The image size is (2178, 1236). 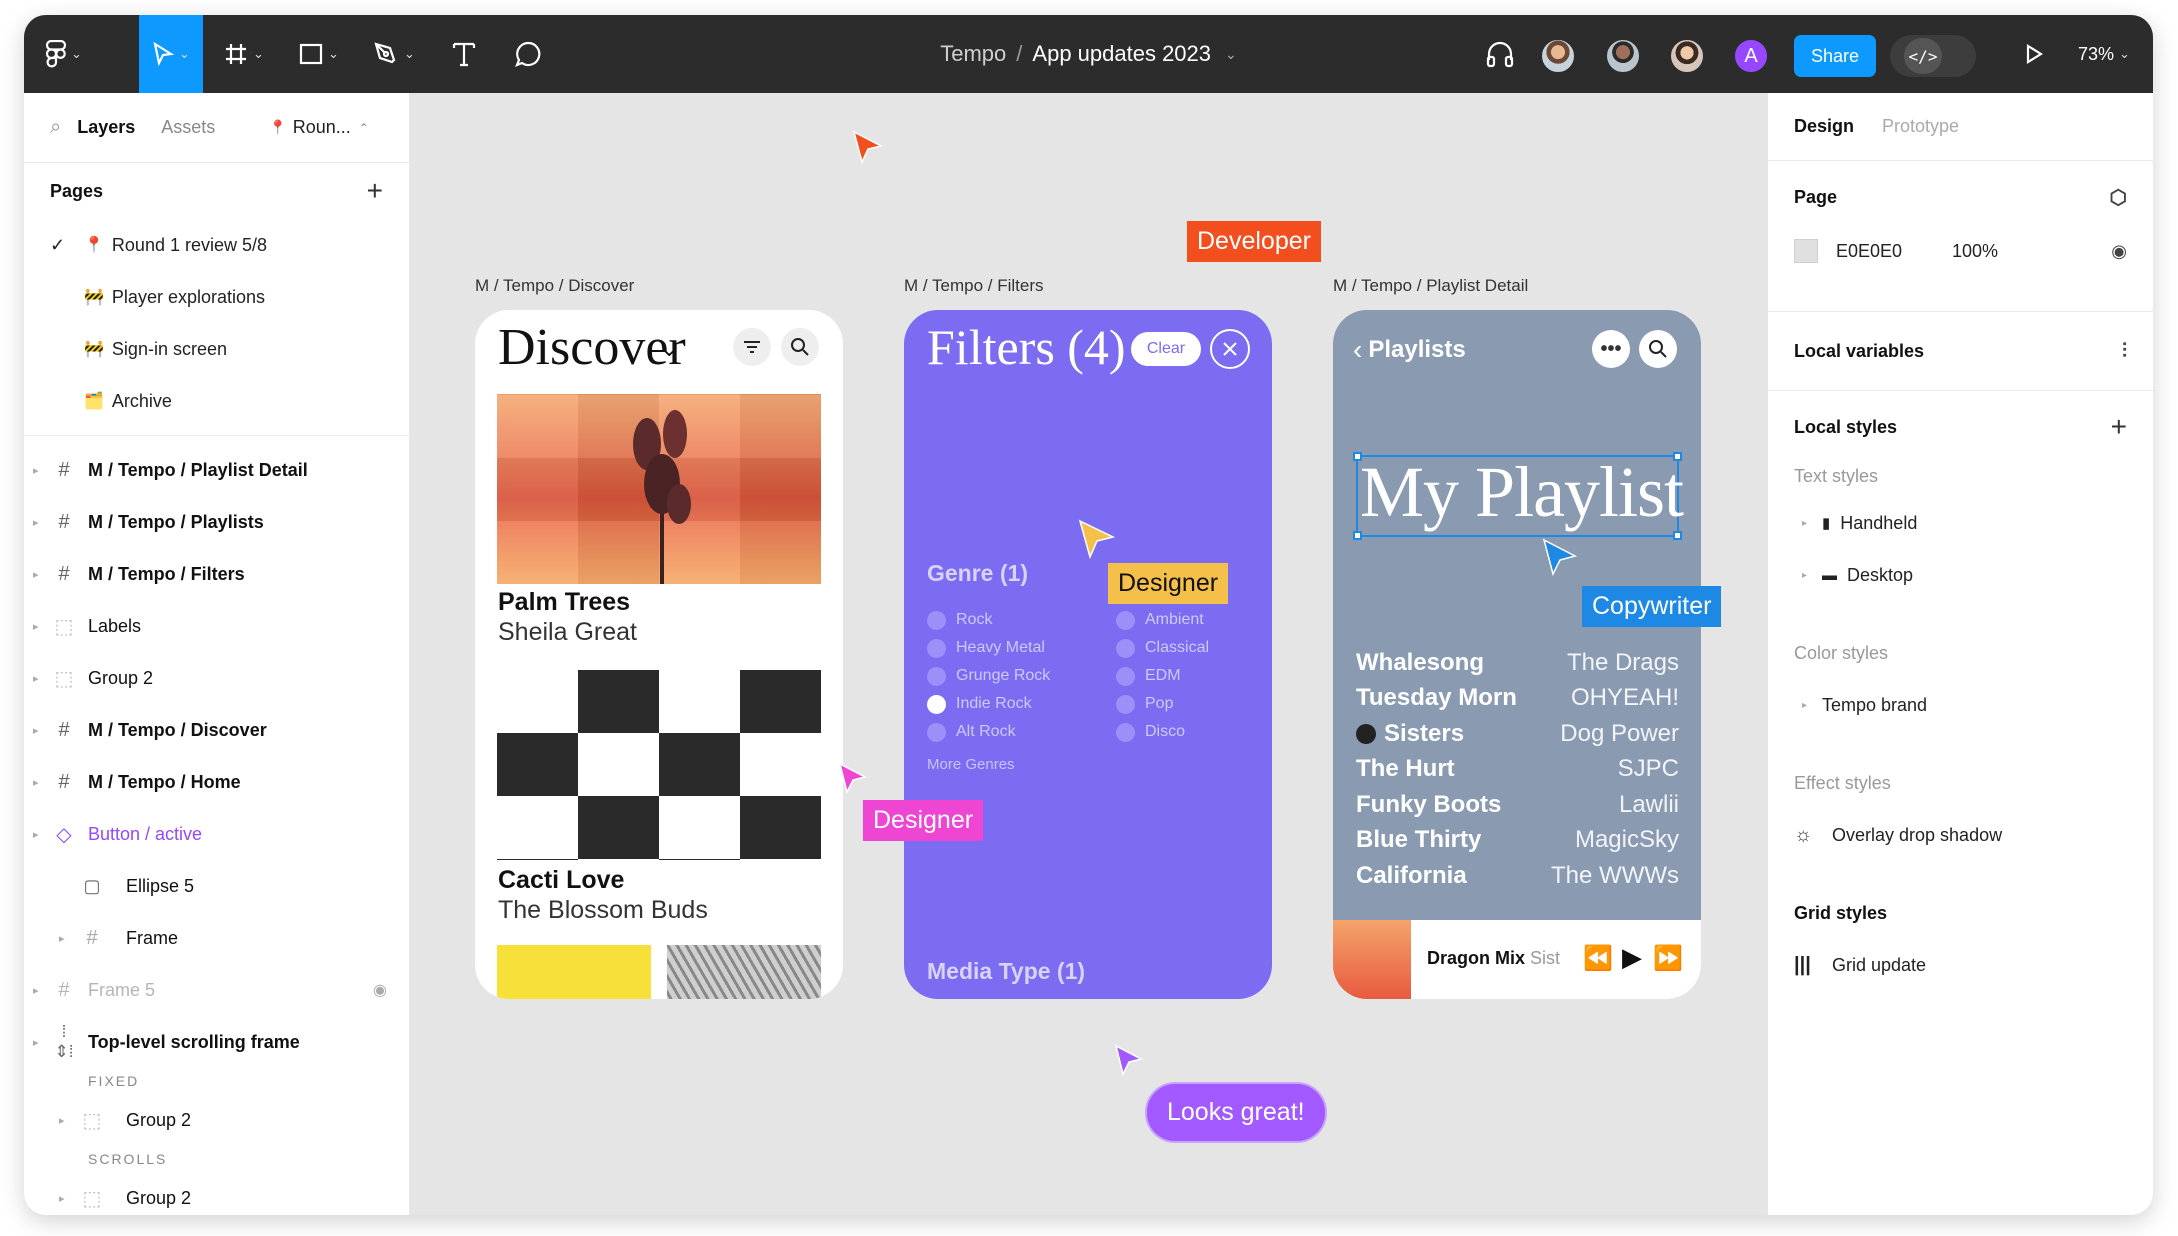 I want to click on visibility-icon: ◉, so click(x=380, y=990).